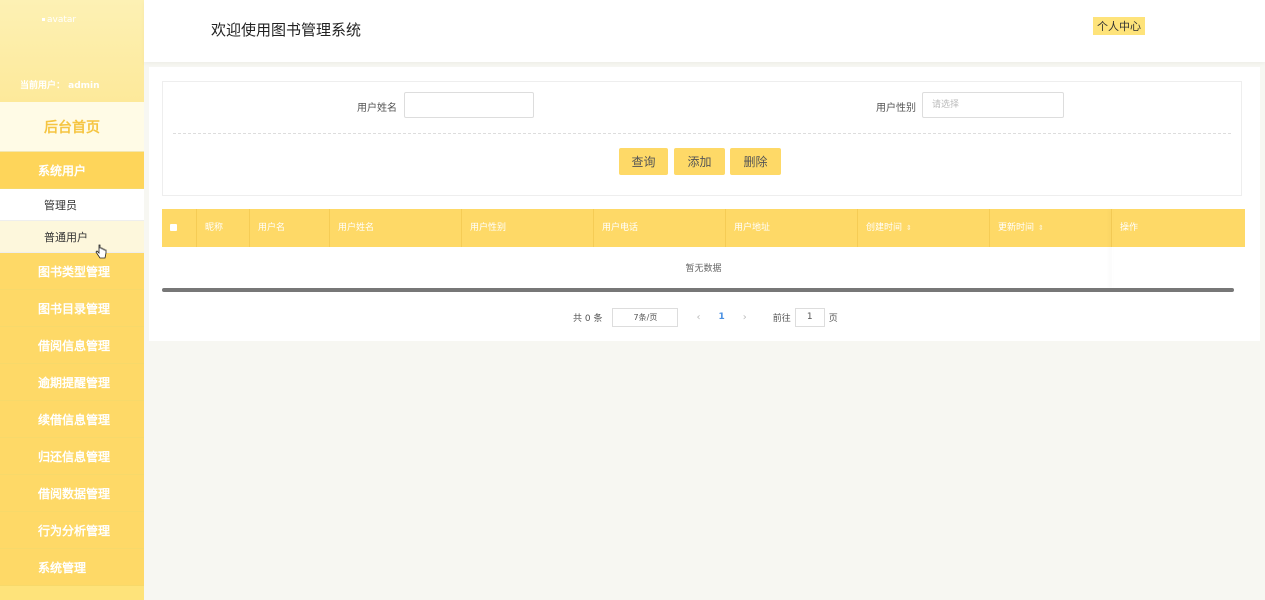 This screenshot has height=600, width=1265. Describe the element at coordinates (72, 127) in the screenshot. I see `sidebar-item-home: 后台首页` at that location.